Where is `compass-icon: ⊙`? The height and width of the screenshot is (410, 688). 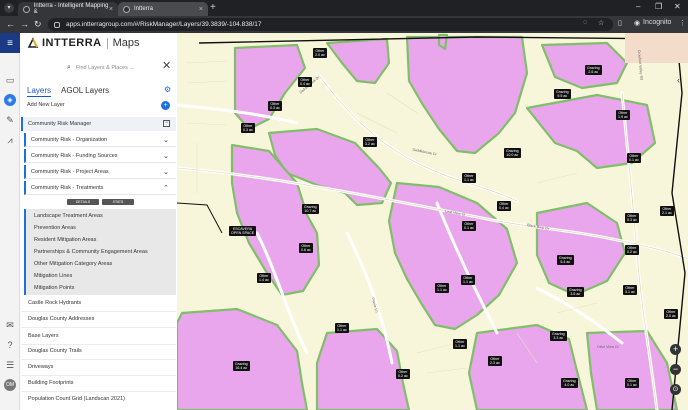 compass-icon: ⊙ is located at coordinates (675, 389).